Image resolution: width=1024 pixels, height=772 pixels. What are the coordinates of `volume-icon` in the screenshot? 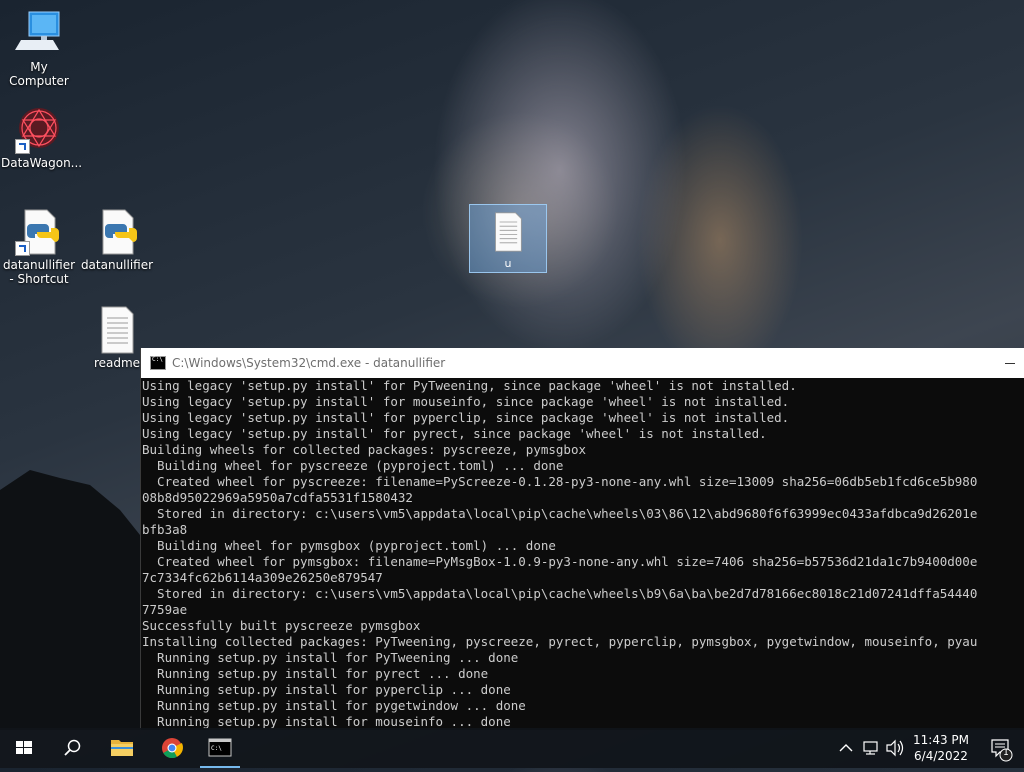 It's located at (895, 748).